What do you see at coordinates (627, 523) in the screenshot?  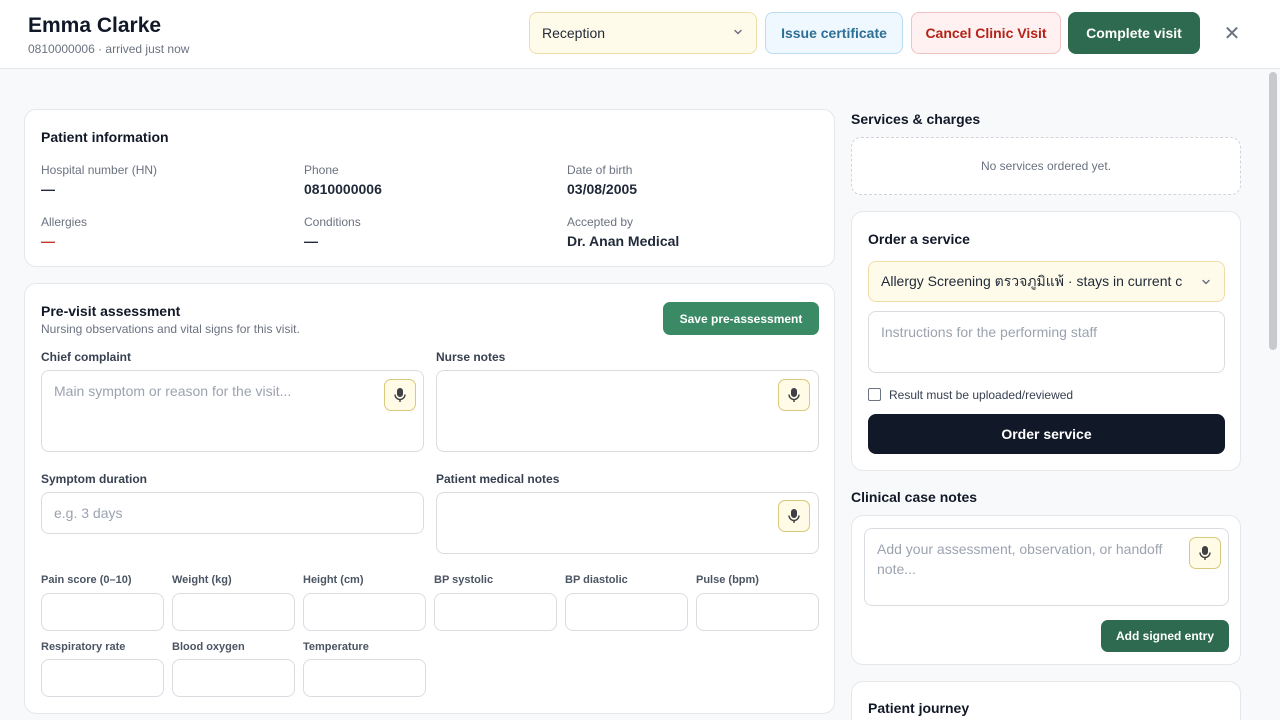 I see `patient-medical-notes-input` at bounding box center [627, 523].